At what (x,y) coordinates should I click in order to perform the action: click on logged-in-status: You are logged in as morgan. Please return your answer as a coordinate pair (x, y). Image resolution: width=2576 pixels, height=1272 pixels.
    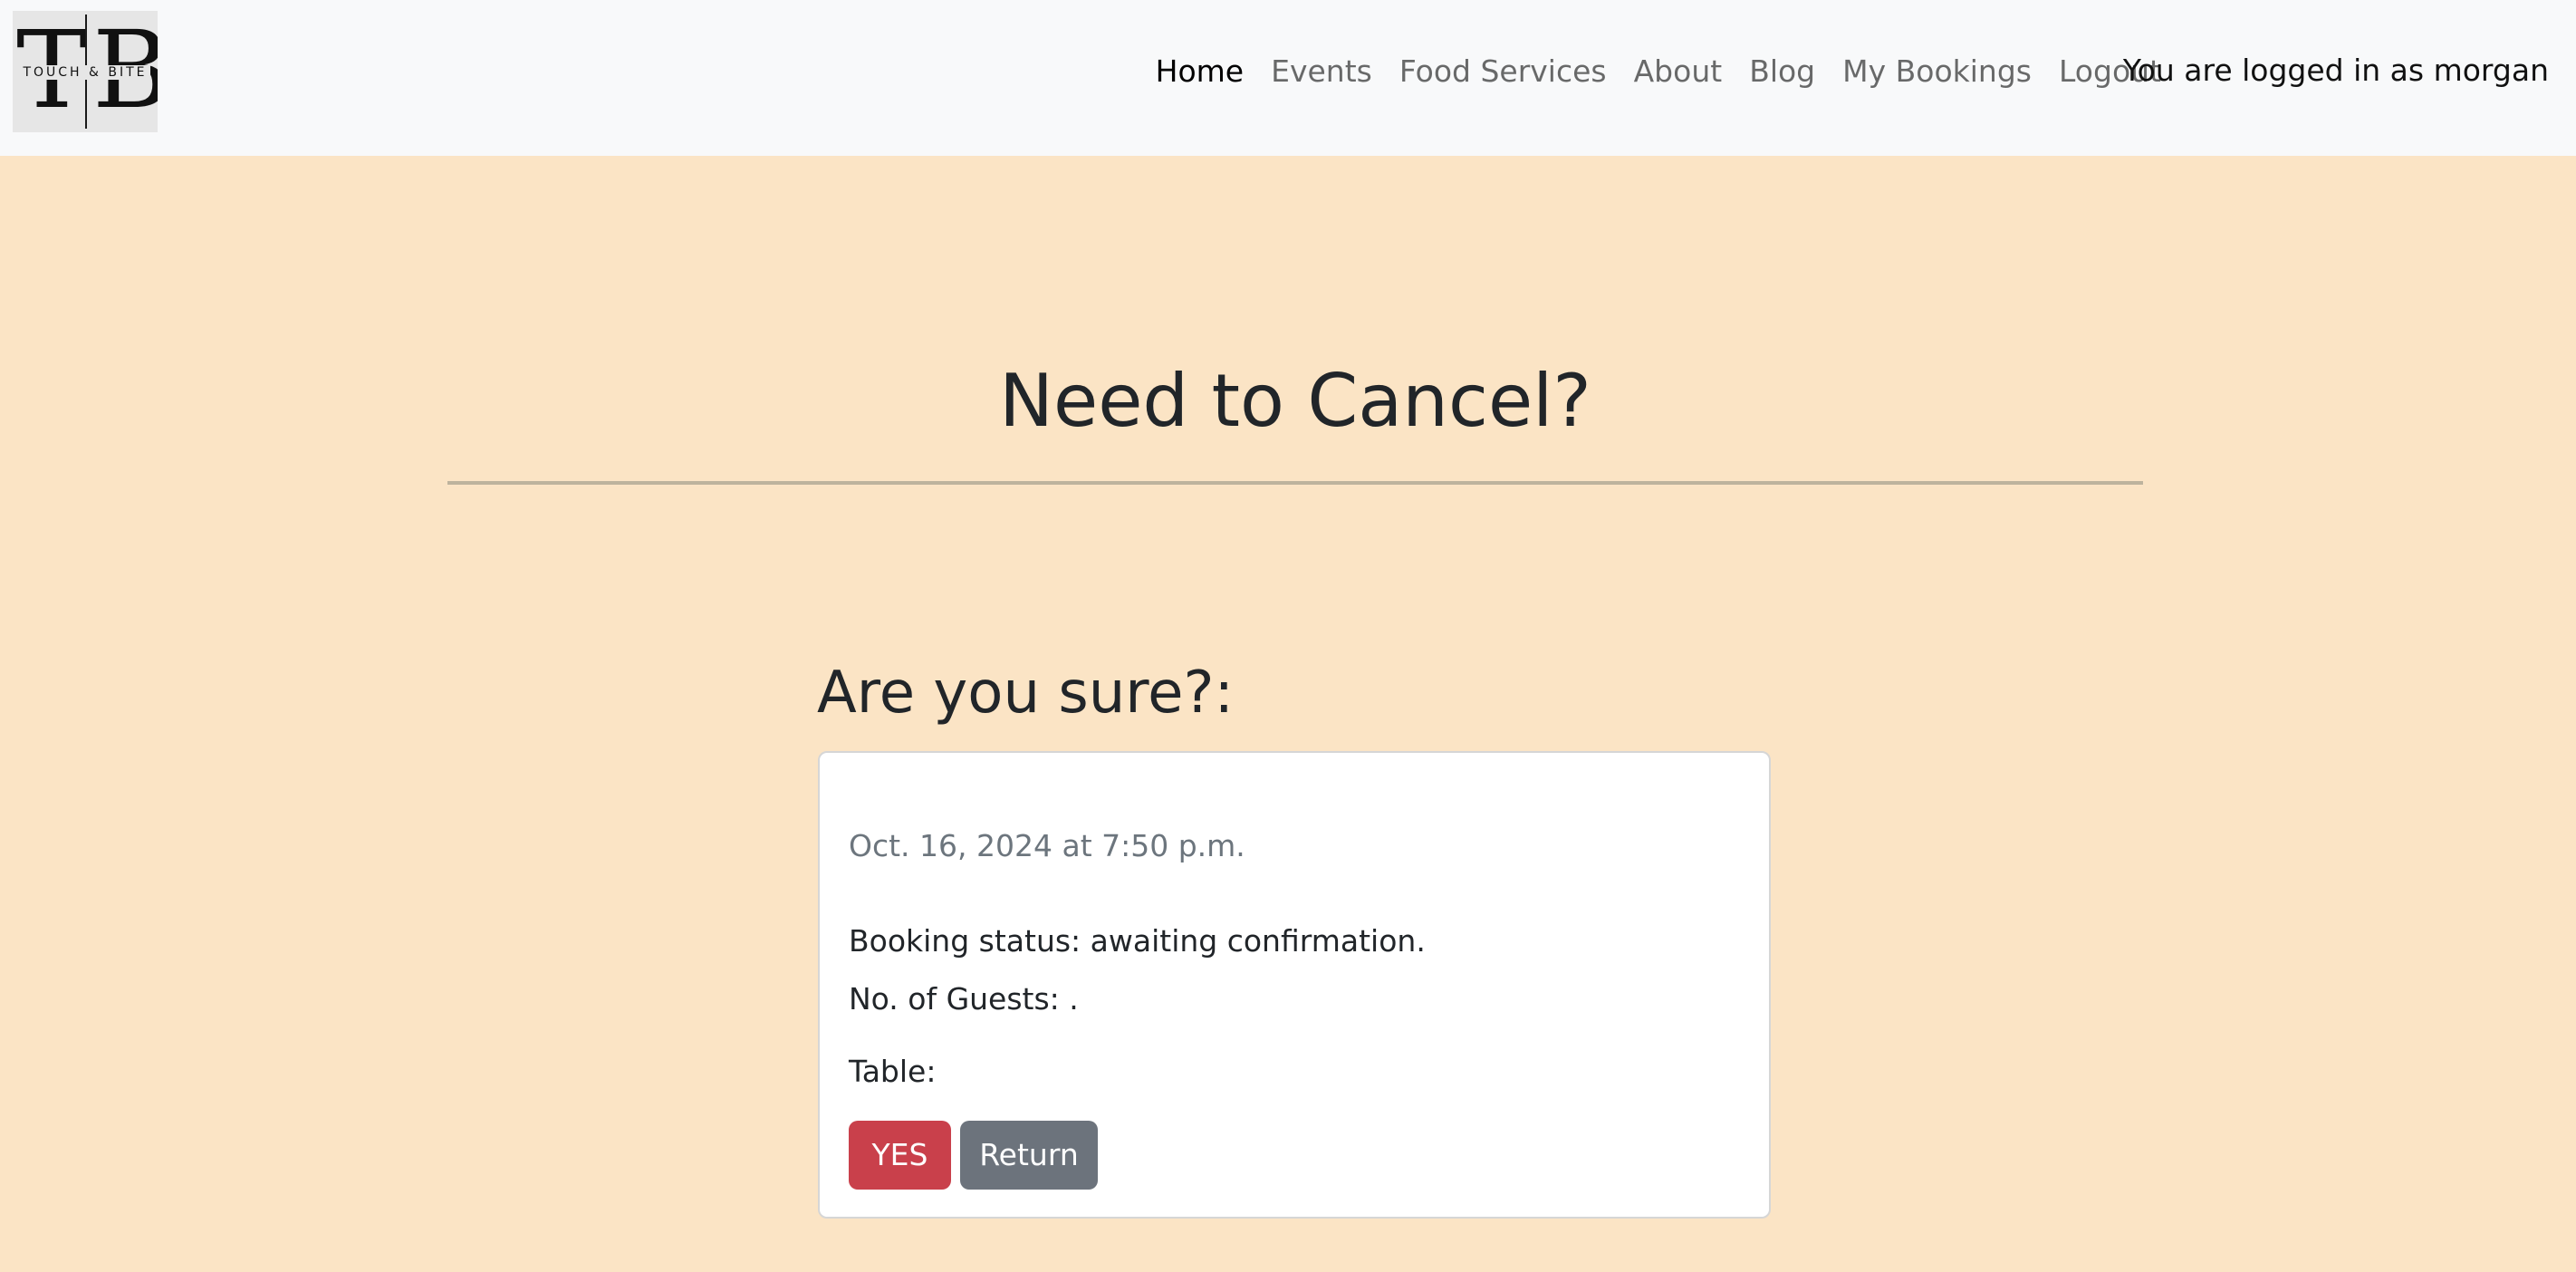
    Looking at the image, I should click on (2335, 71).